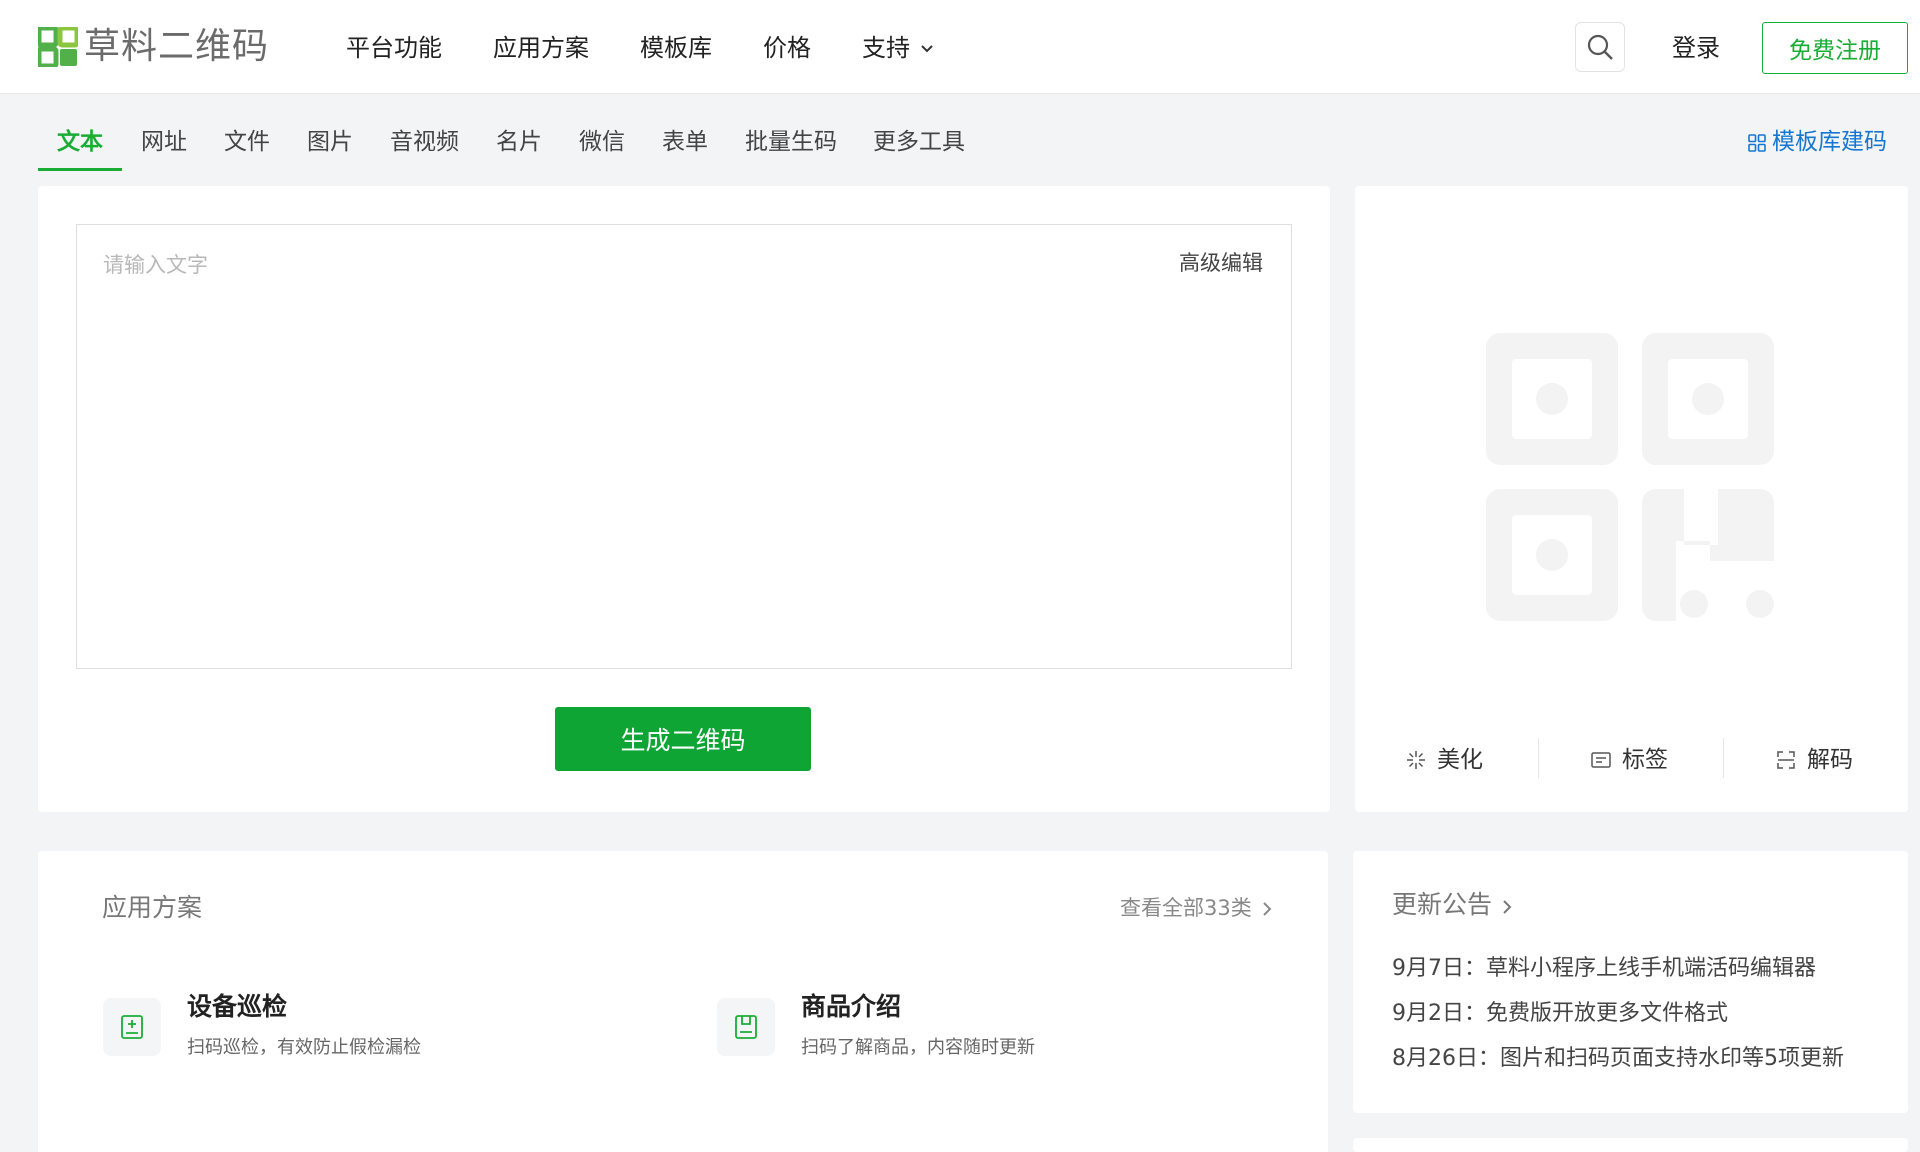  I want to click on login-link: 登录, so click(1696, 48).